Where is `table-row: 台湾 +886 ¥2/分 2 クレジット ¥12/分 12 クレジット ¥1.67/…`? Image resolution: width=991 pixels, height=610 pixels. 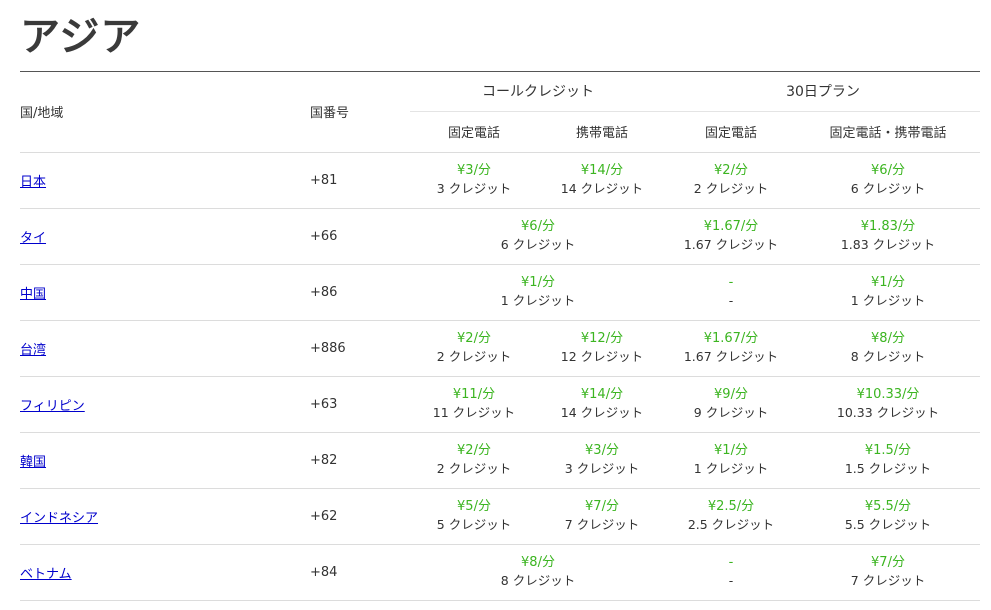
table-row: 台湾 +886 ¥2/分 2 クレジット ¥12/分 12 クレジット ¥1.67/… is located at coordinates (500, 348).